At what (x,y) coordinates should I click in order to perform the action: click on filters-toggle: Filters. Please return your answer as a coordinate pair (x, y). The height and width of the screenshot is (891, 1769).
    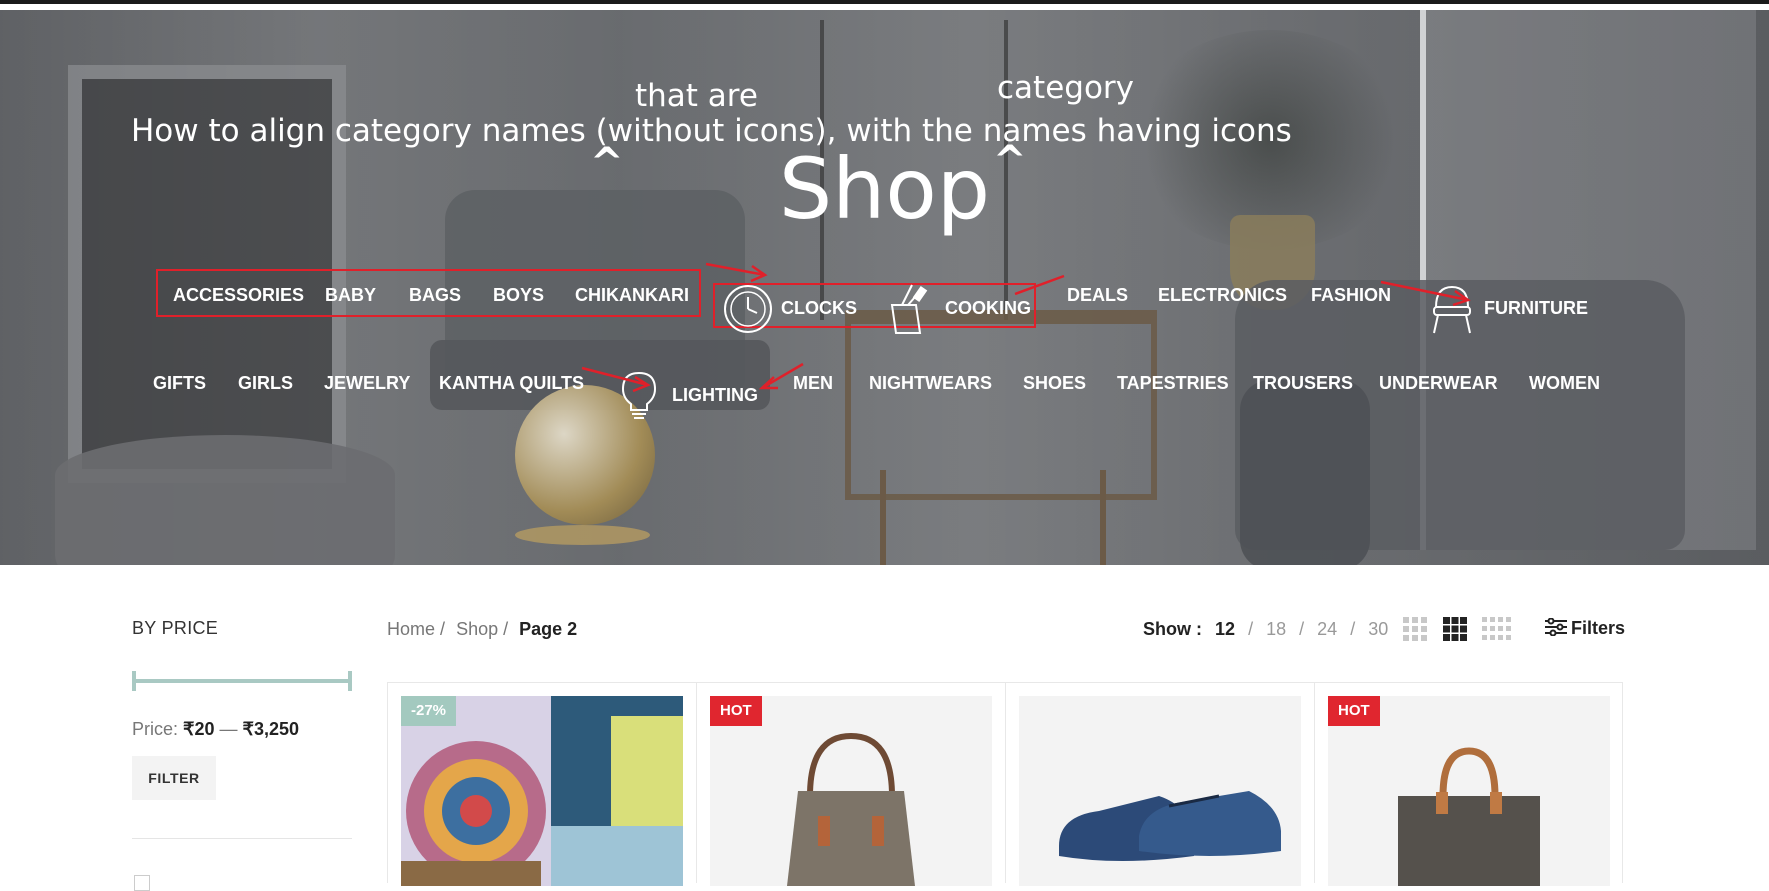
    Looking at the image, I should click on (1585, 628).